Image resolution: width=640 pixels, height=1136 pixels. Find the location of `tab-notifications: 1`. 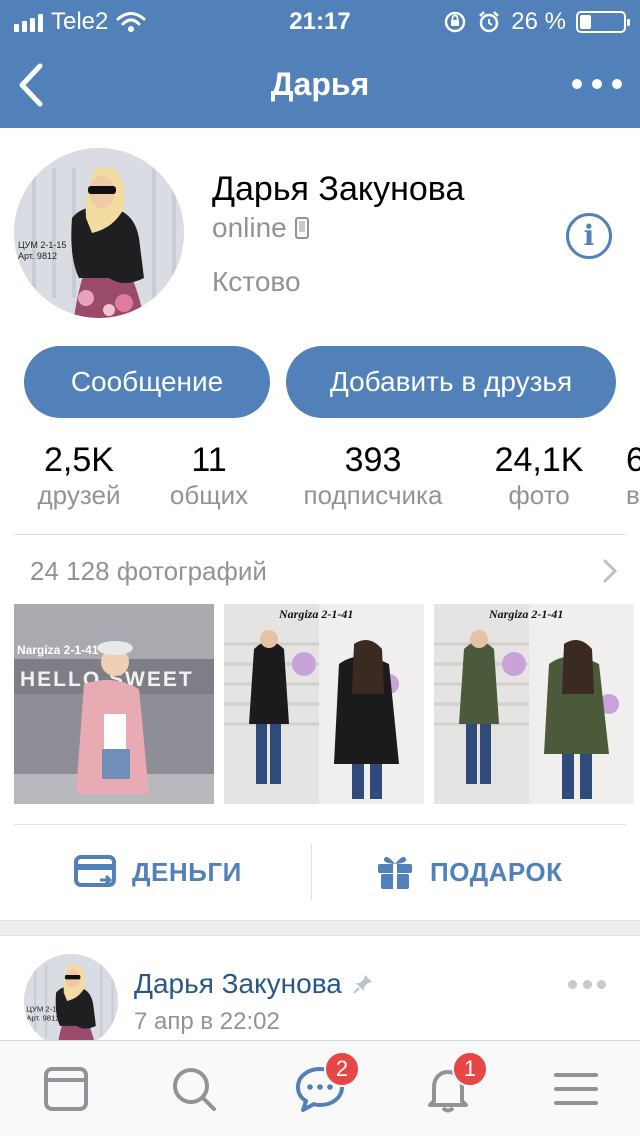

tab-notifications: 1 is located at coordinates (455, 1083).